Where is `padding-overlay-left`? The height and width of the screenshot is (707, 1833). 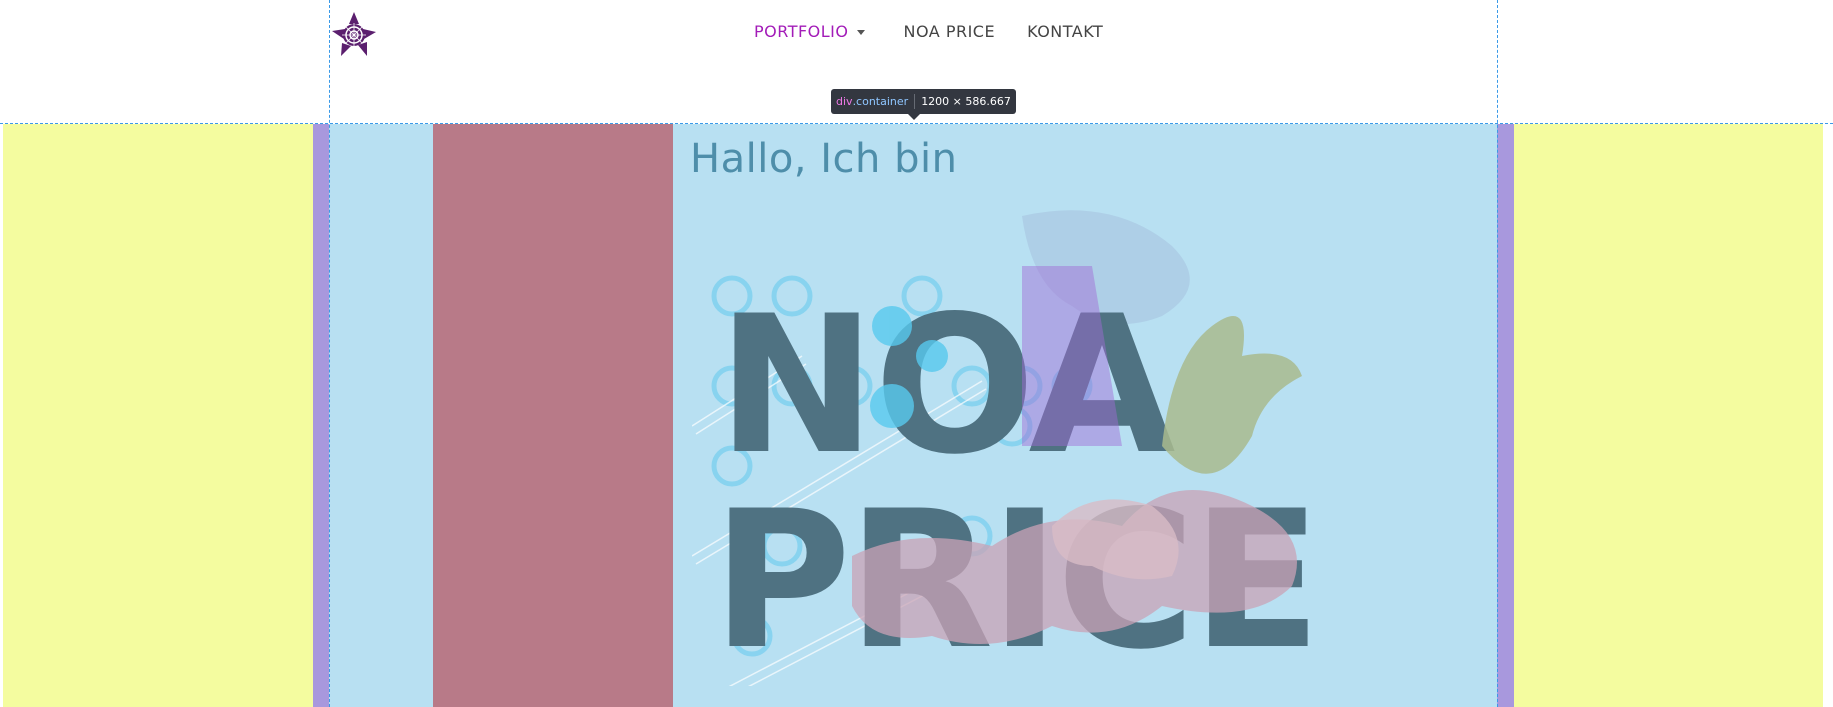 padding-overlay-left is located at coordinates (321, 415).